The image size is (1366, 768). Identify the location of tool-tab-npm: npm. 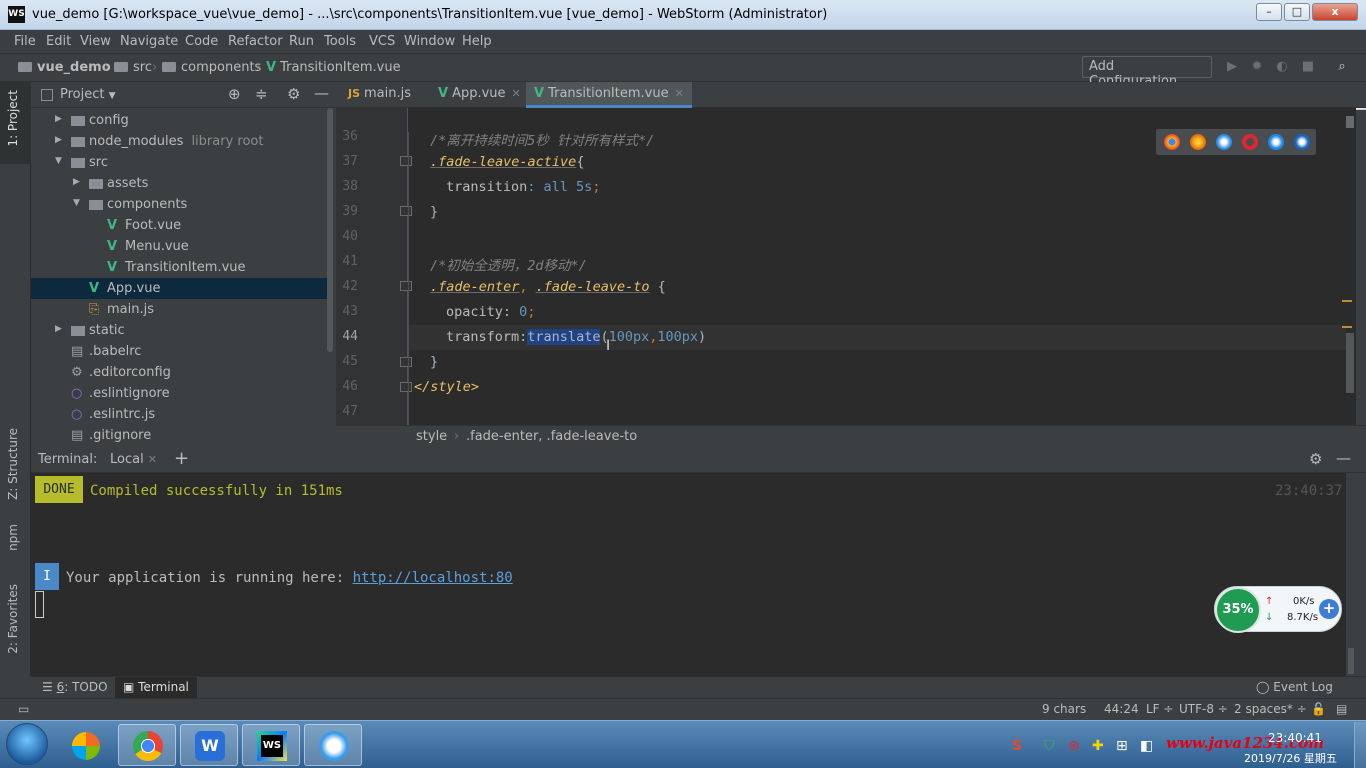
(13, 537).